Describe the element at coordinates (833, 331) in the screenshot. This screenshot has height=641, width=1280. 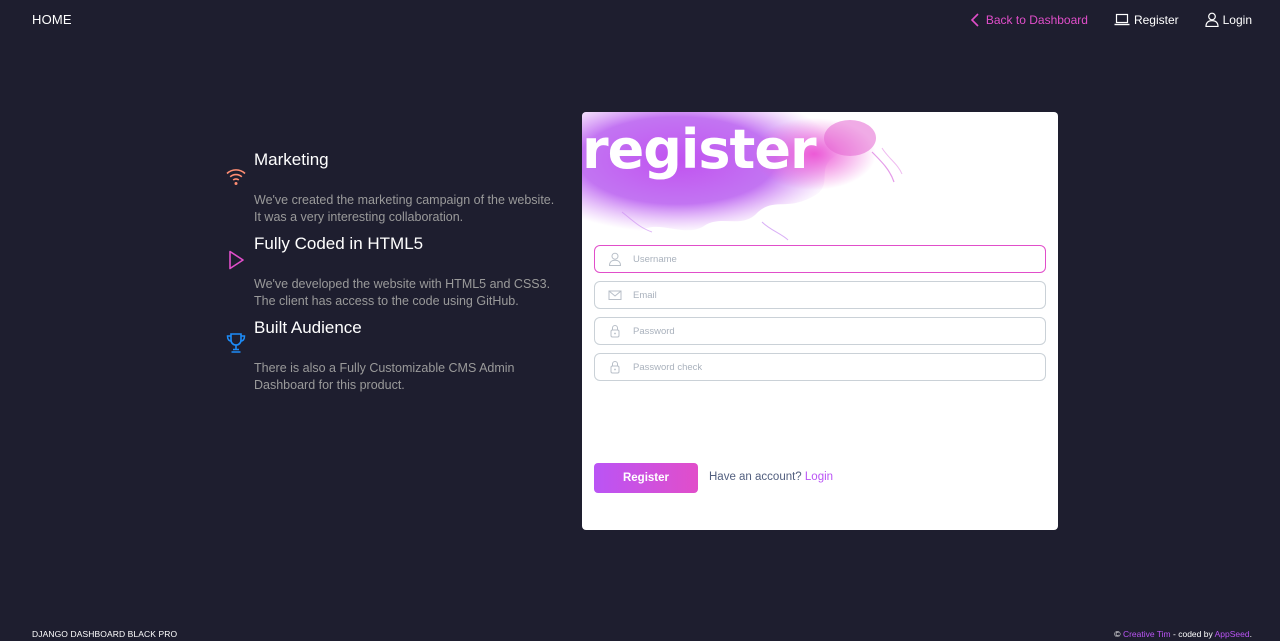
I see `password-input` at that location.